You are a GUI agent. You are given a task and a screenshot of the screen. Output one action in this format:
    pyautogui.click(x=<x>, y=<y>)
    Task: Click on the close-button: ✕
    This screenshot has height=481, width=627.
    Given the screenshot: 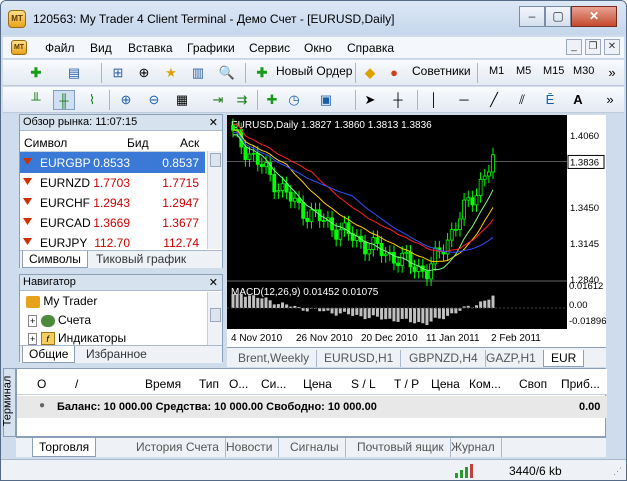 What is the action you would take?
    pyautogui.click(x=594, y=16)
    